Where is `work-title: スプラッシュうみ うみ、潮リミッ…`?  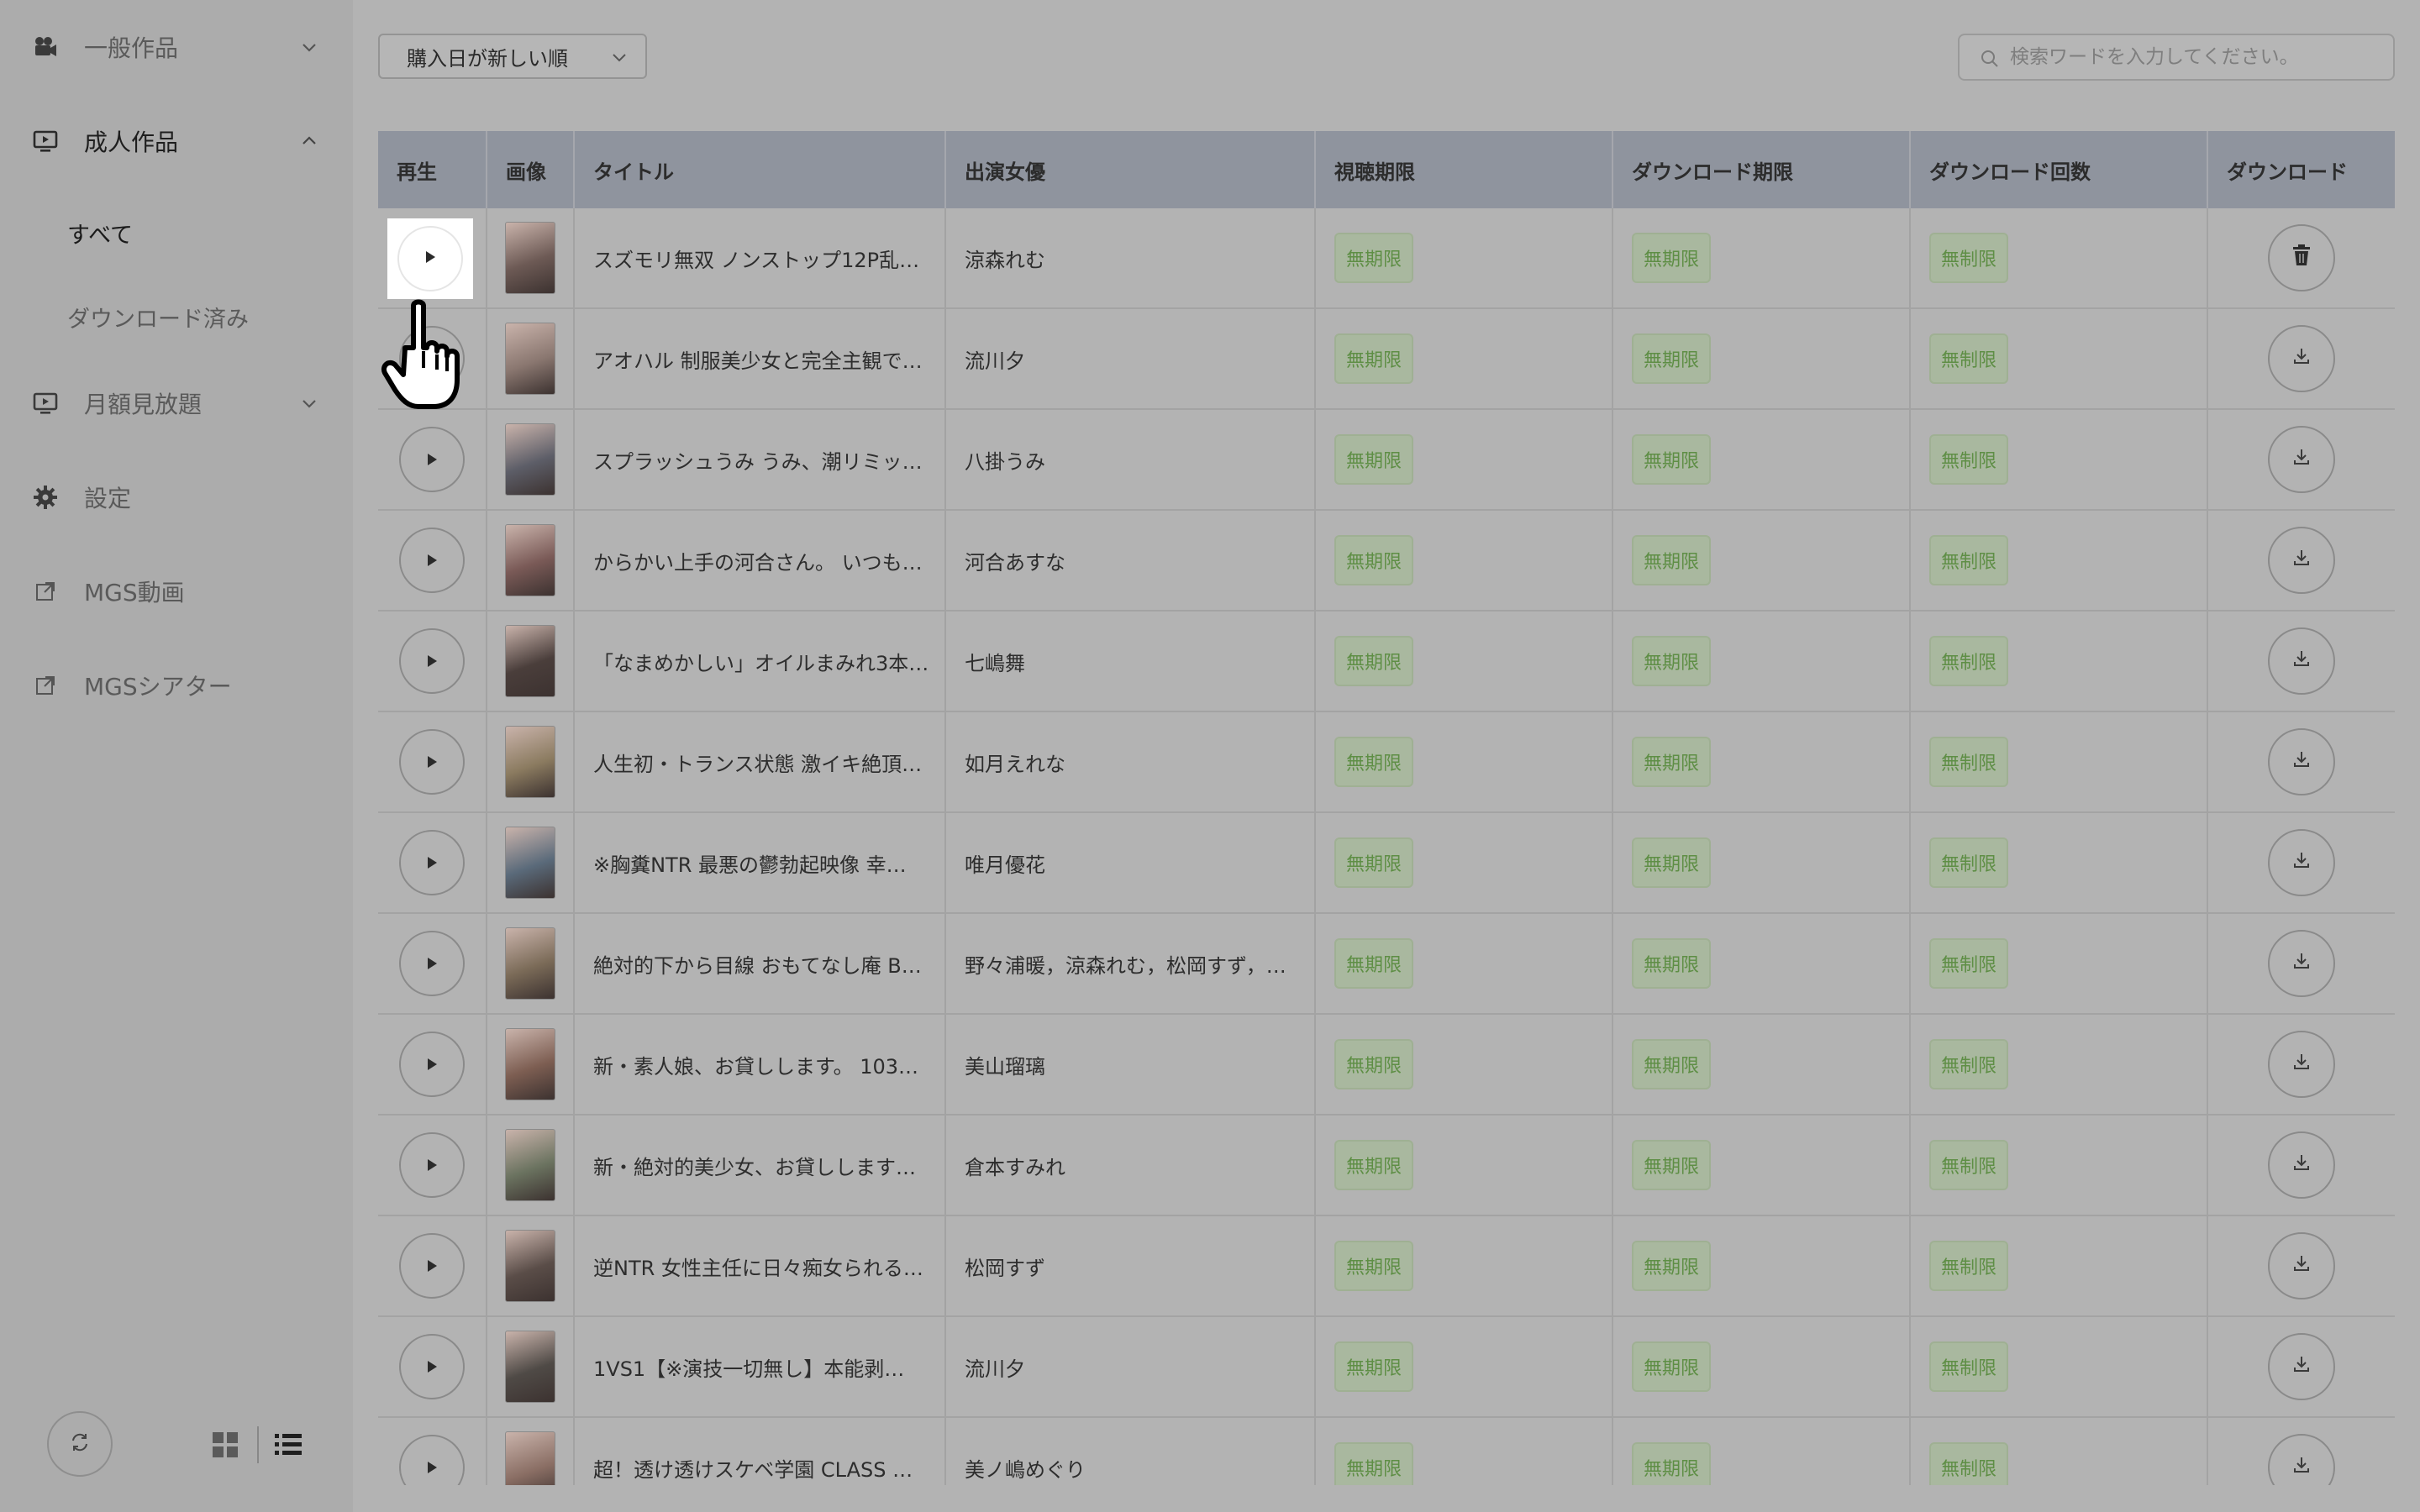 work-title: スプラッシュうみ うみ、潮リミッ… is located at coordinates (758, 460).